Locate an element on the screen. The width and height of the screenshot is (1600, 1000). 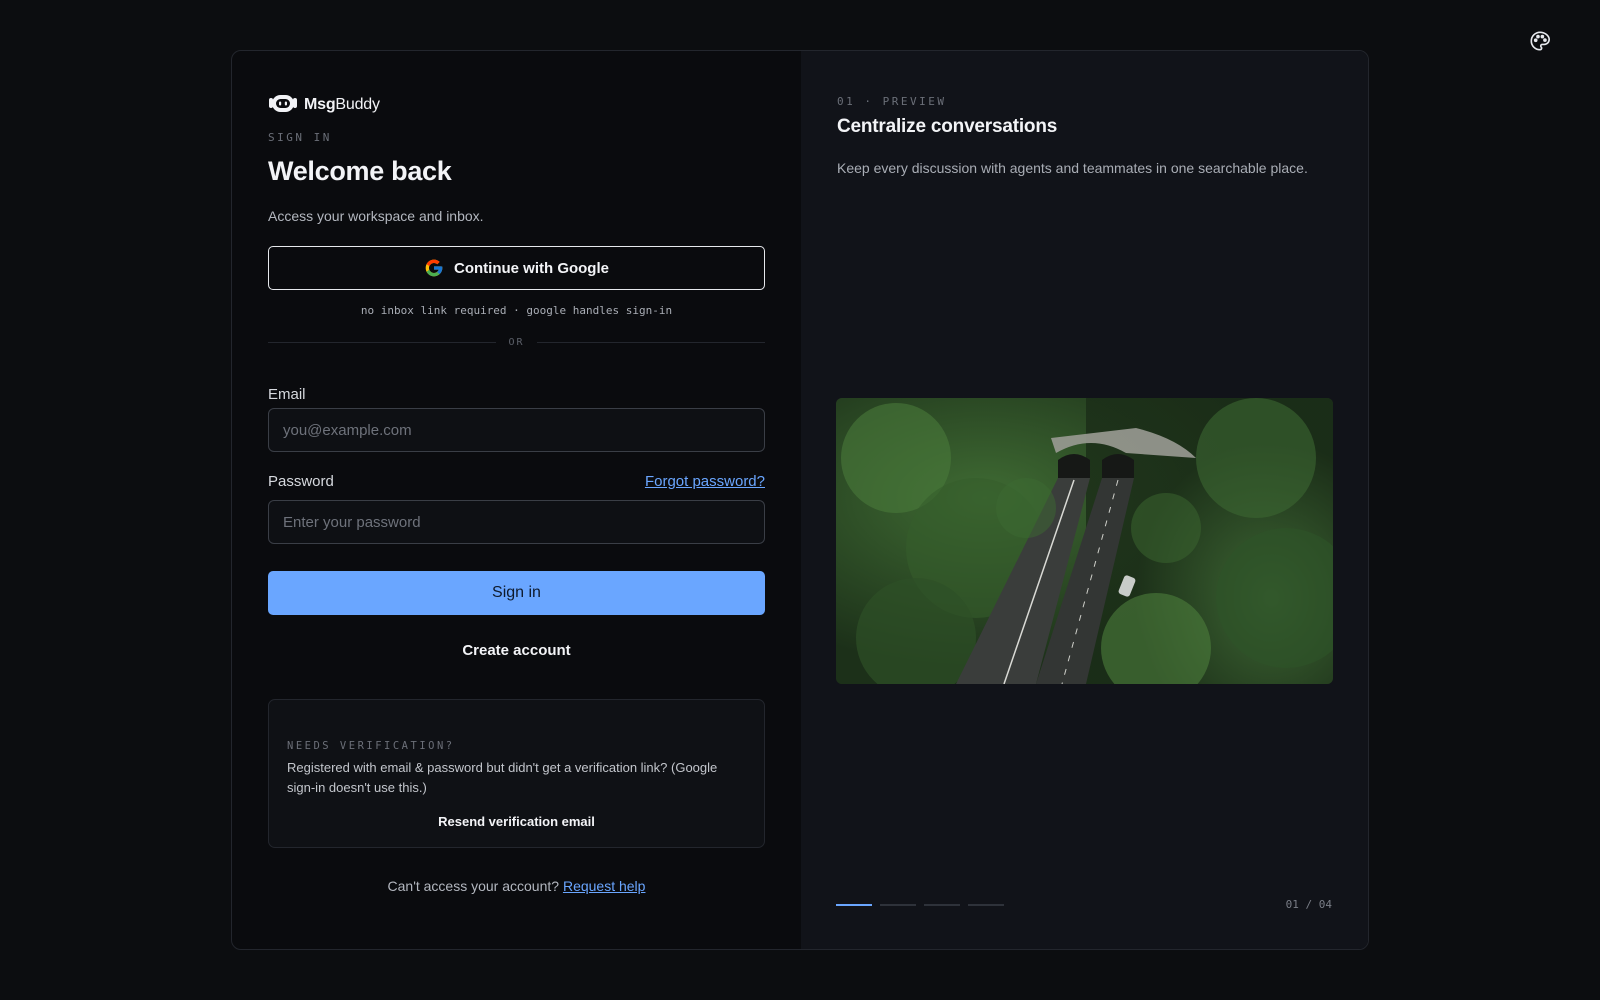
request-help-link: Request help is located at coordinates (604, 886).